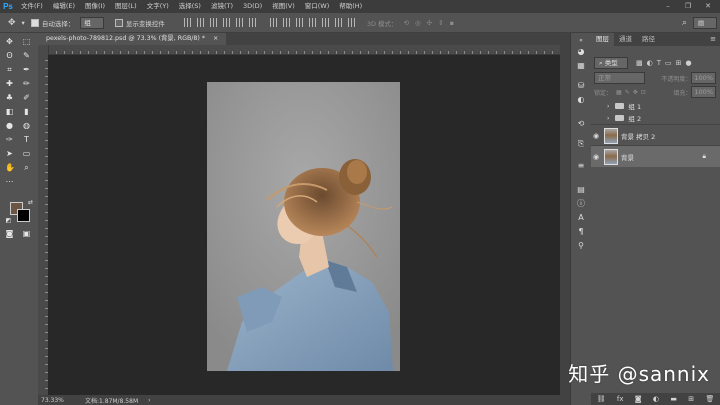 The width and height of the screenshot is (720, 405). I want to click on align-right-icon, so click(253, 22).